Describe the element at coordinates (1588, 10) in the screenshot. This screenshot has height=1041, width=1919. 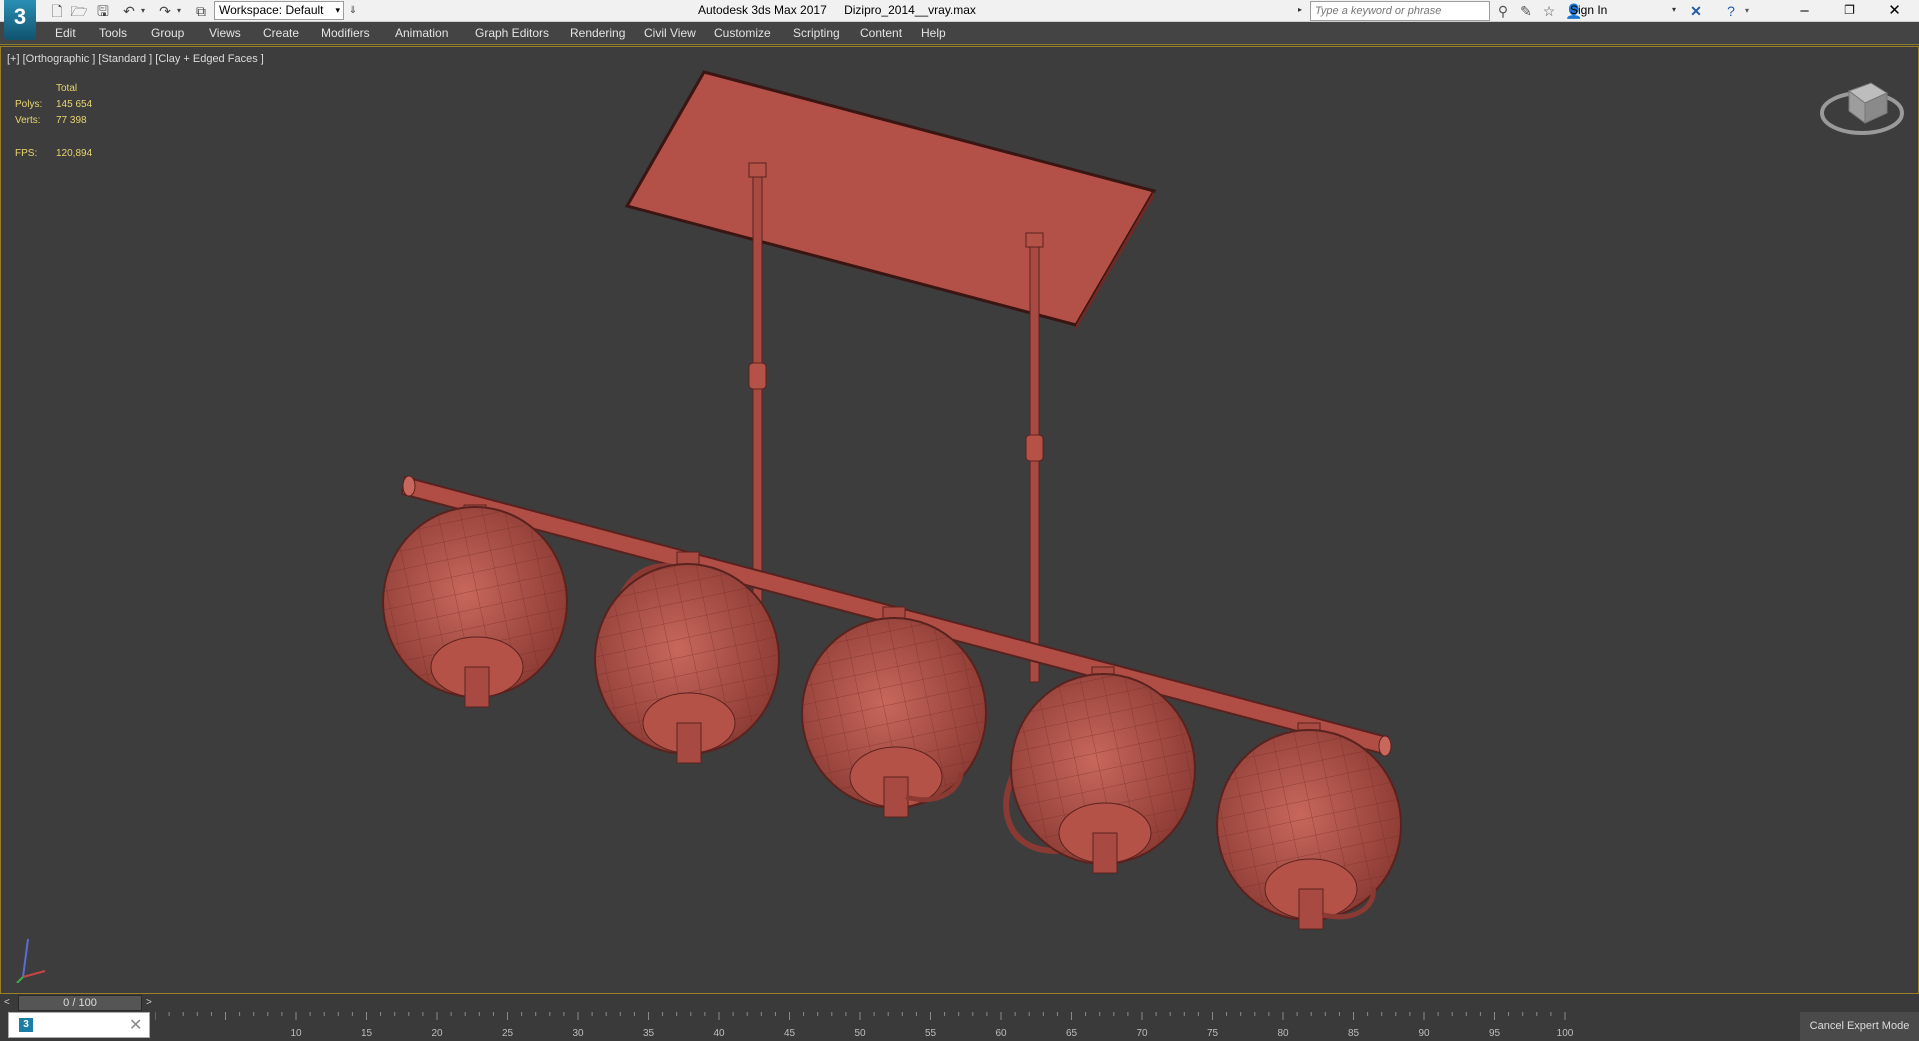
I see `sign-in-button: Sign In` at that location.